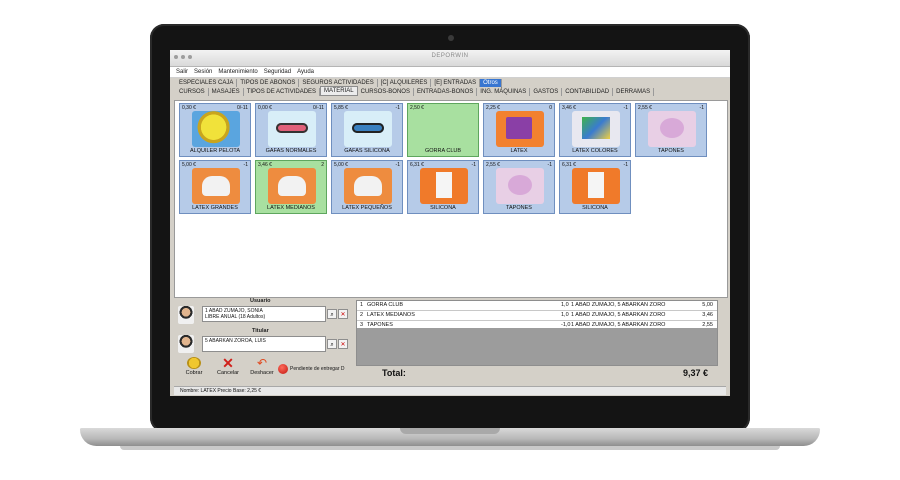 The width and height of the screenshot is (900, 480). I want to click on menu-item: Salir, so click(182, 72).